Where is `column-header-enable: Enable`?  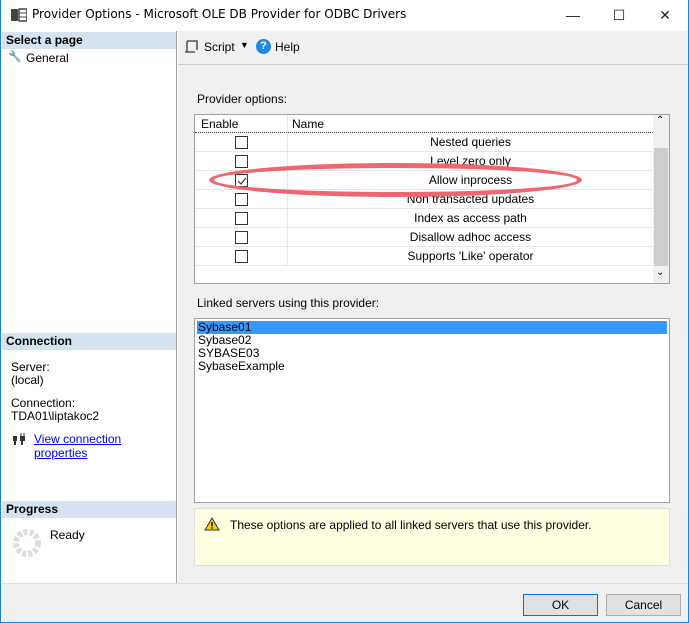
column-header-enable: Enable is located at coordinates (219, 124).